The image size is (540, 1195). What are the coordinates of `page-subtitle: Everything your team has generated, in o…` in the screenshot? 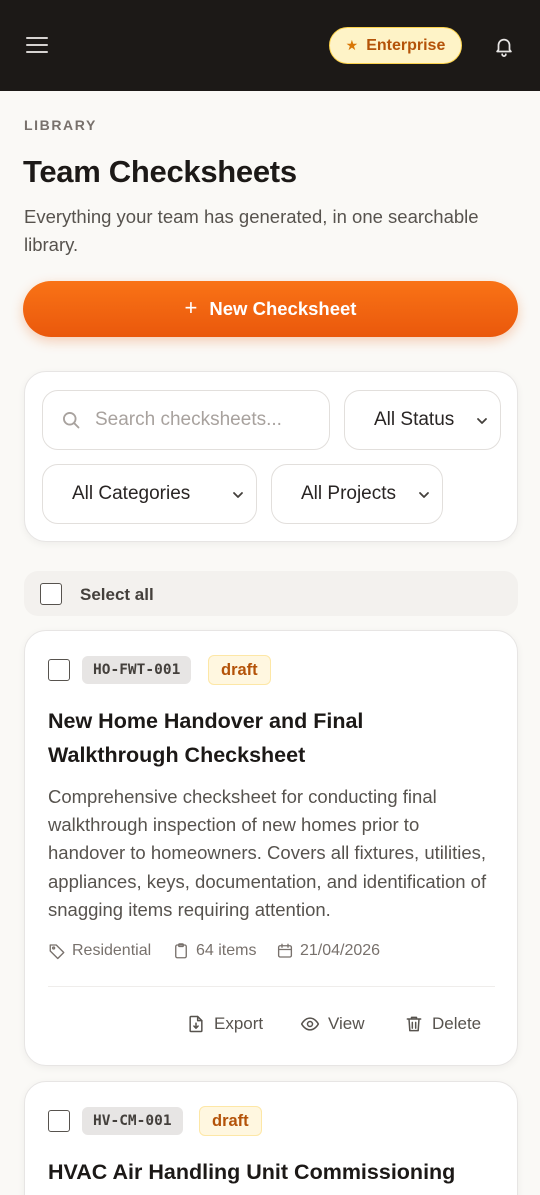 It's located at (251, 230).